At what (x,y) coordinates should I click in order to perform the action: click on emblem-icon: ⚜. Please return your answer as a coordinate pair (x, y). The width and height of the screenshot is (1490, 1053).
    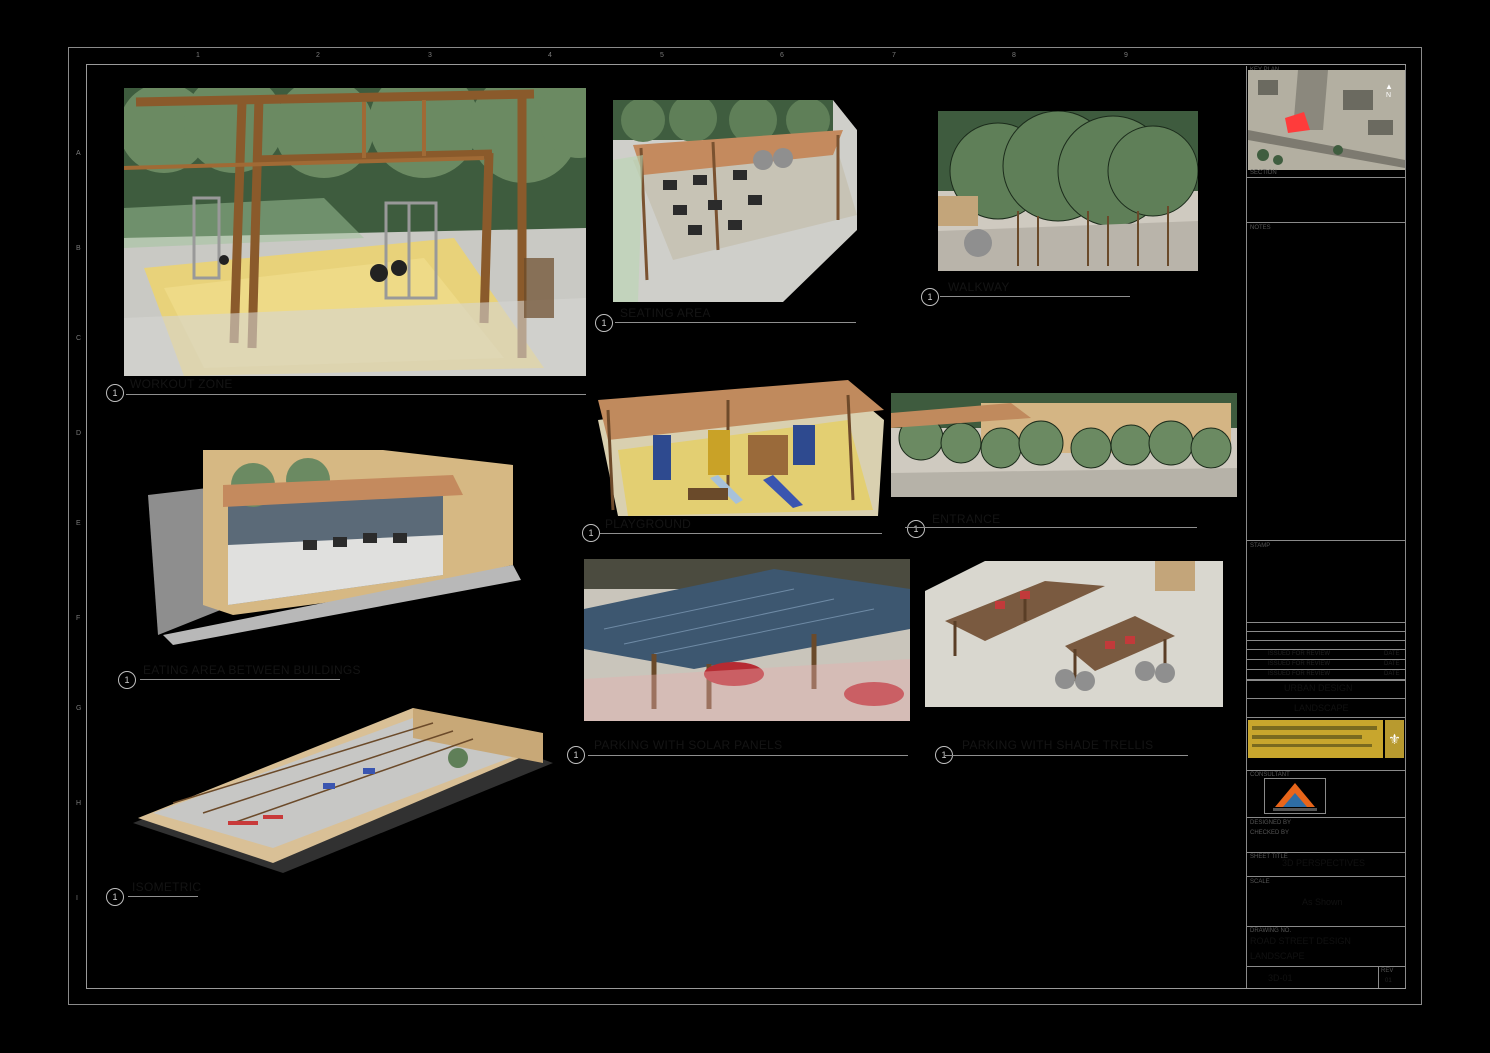
    Looking at the image, I should click on (1394, 739).